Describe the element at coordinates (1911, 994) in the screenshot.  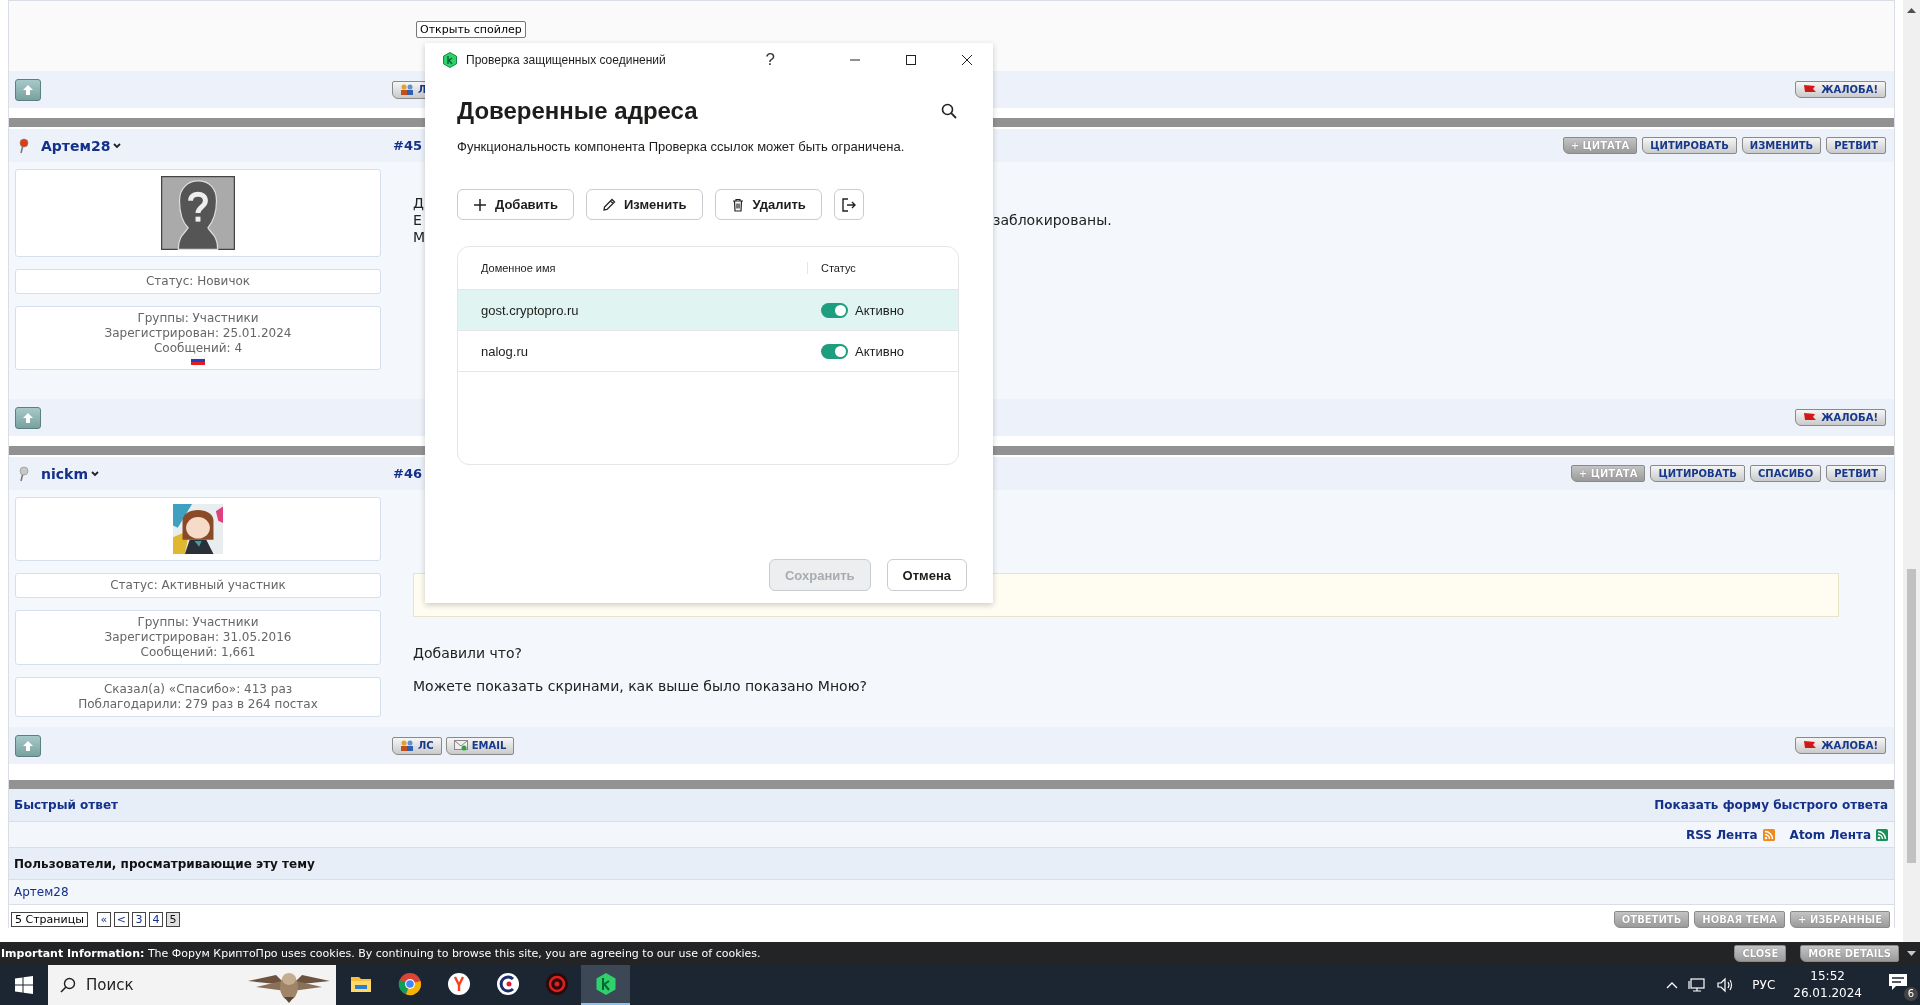
I see `notification-badge: 6` at that location.